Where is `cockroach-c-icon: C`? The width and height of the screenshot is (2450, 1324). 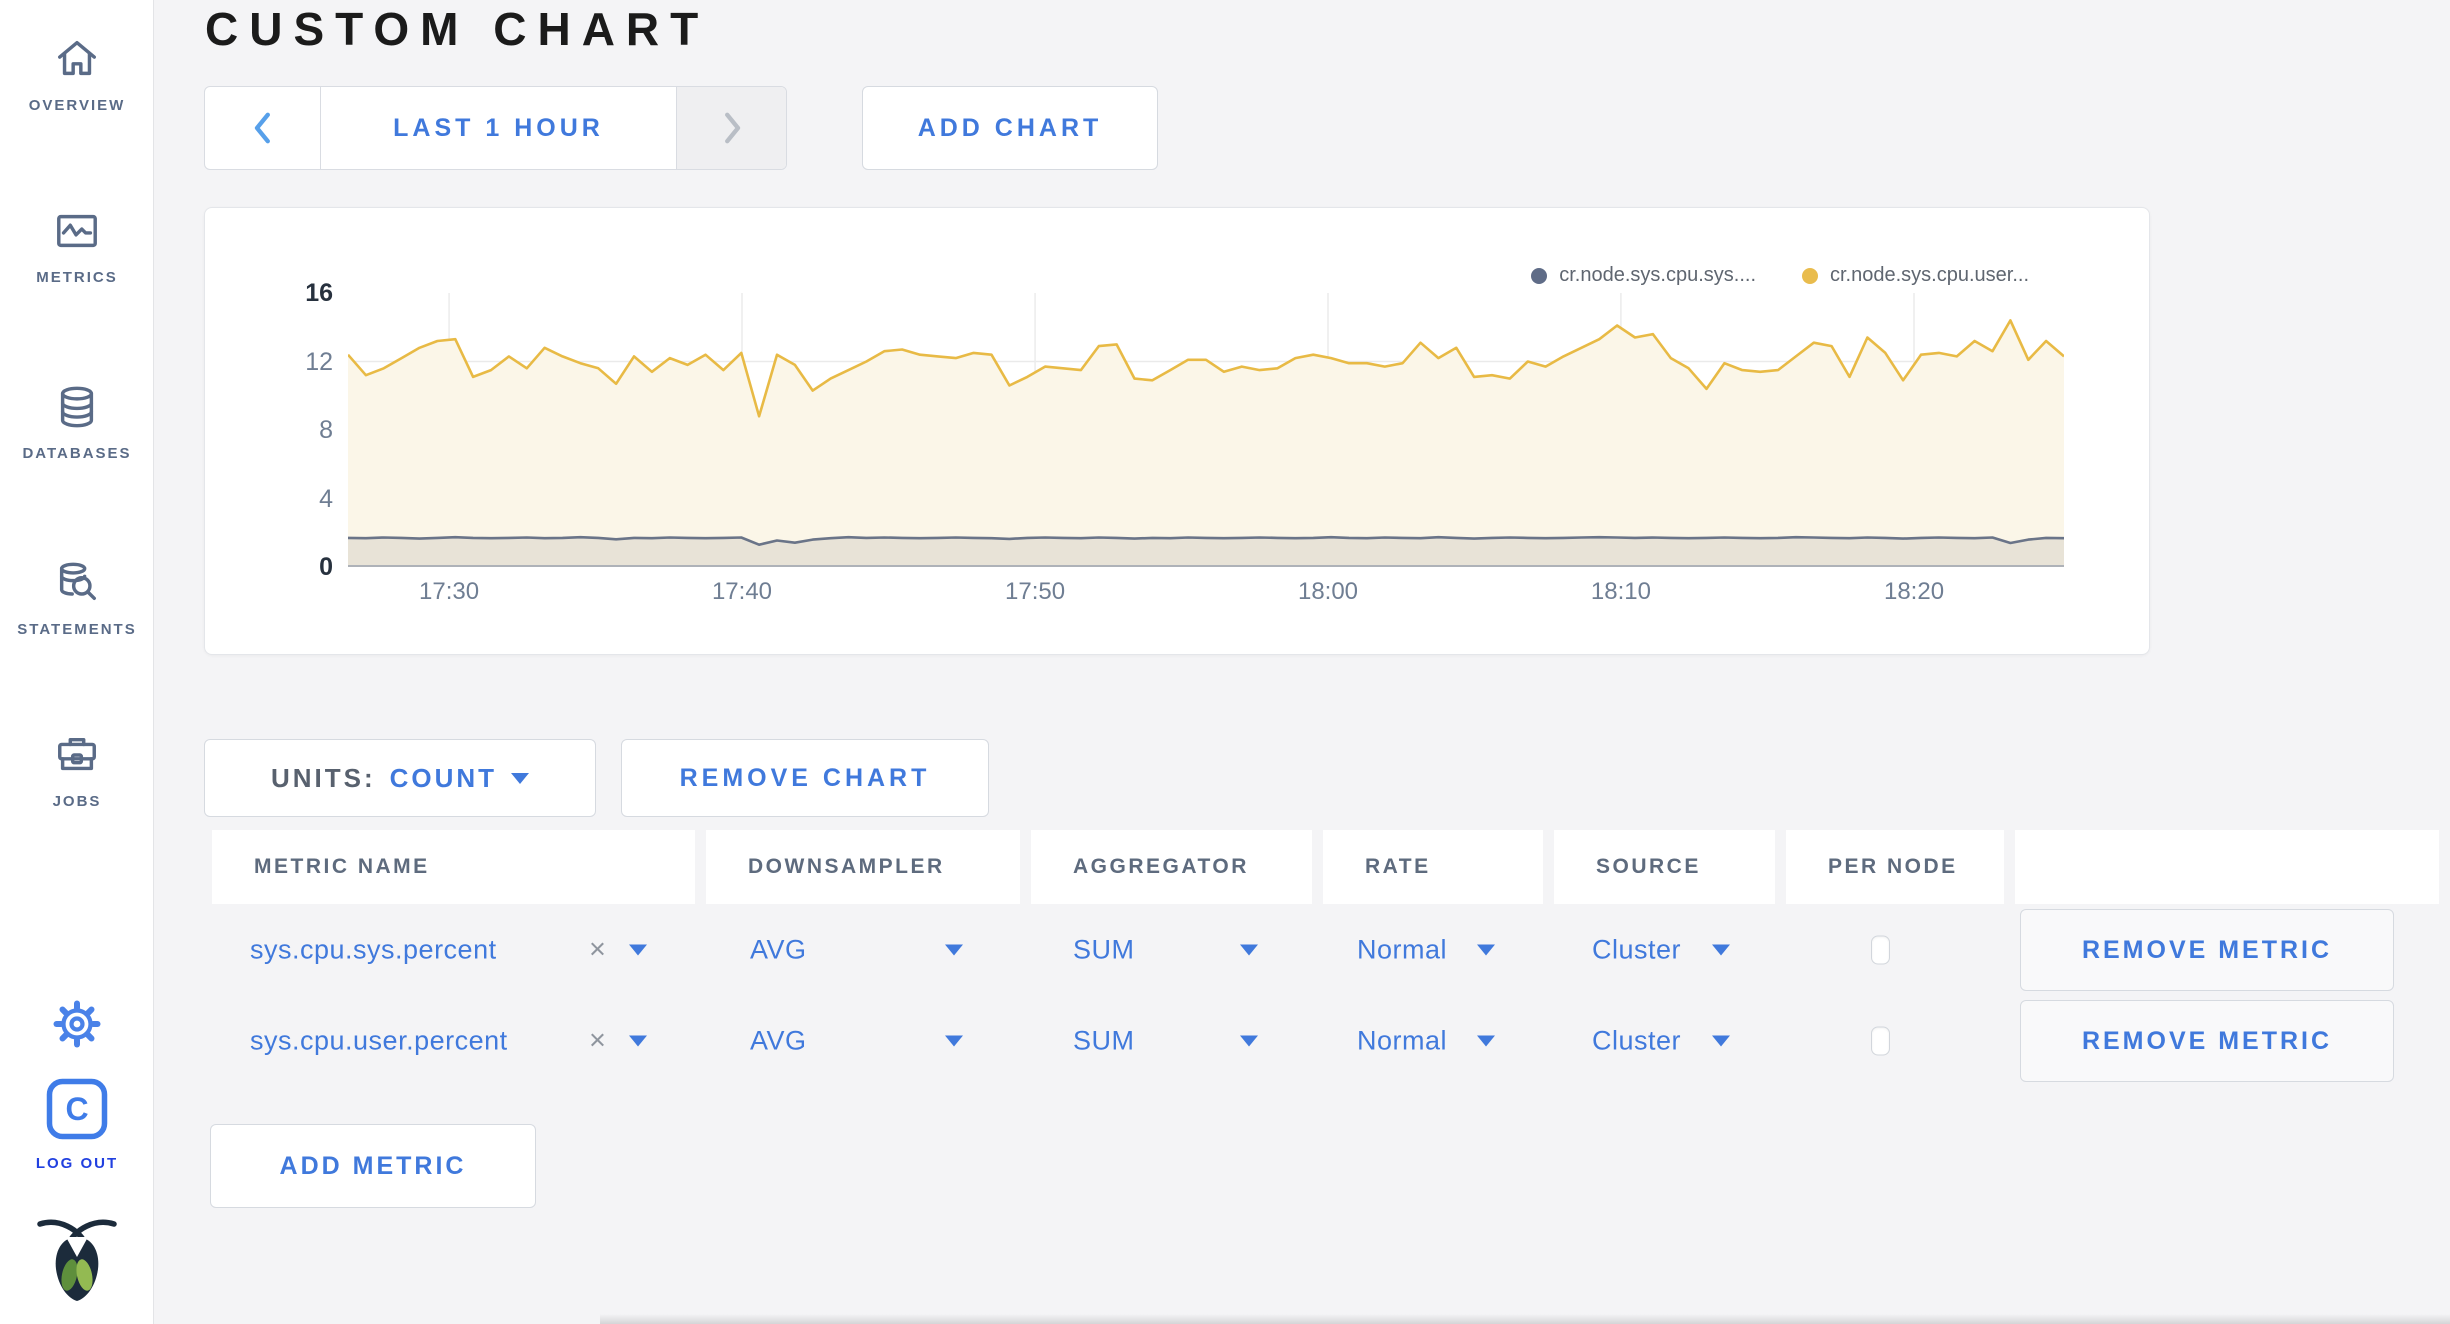
cockroach-c-icon: C is located at coordinates (77, 1111).